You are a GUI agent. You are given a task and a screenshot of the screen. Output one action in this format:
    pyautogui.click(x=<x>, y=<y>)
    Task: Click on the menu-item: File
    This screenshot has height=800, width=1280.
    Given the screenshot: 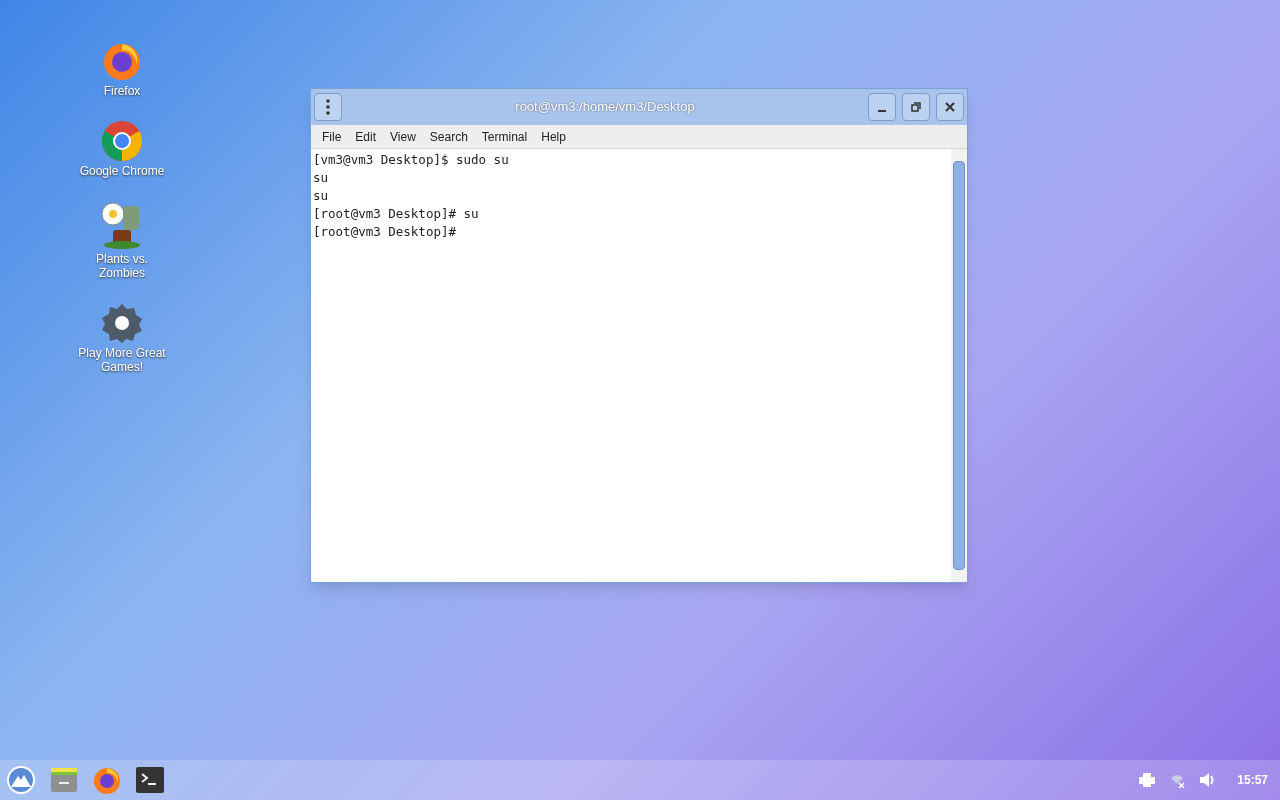 What is the action you would take?
    pyautogui.click(x=332, y=136)
    